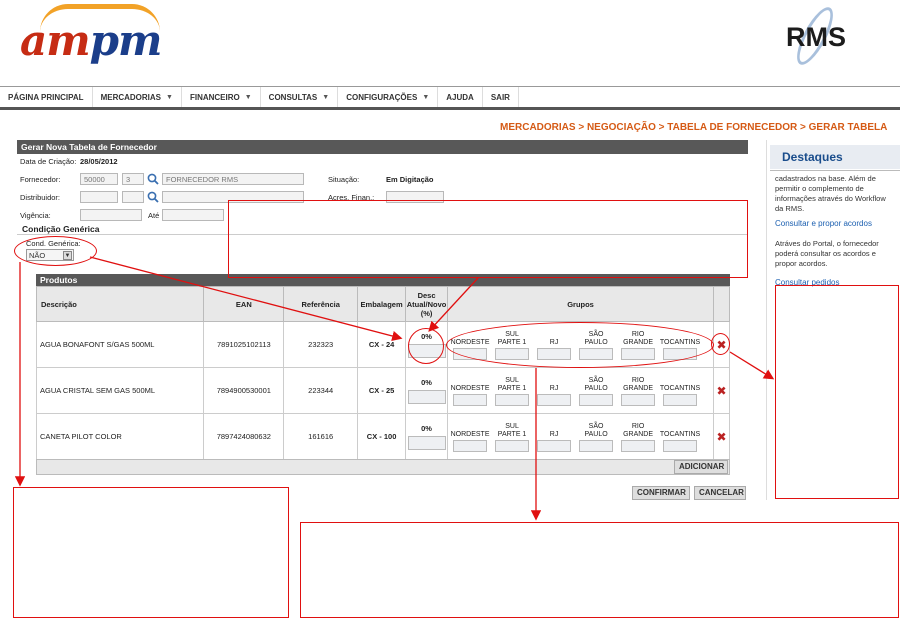 The height and width of the screenshot is (620, 900). What do you see at coordinates (48, 161) in the screenshot?
I see `creation-date-label: Data de Criação:` at bounding box center [48, 161].